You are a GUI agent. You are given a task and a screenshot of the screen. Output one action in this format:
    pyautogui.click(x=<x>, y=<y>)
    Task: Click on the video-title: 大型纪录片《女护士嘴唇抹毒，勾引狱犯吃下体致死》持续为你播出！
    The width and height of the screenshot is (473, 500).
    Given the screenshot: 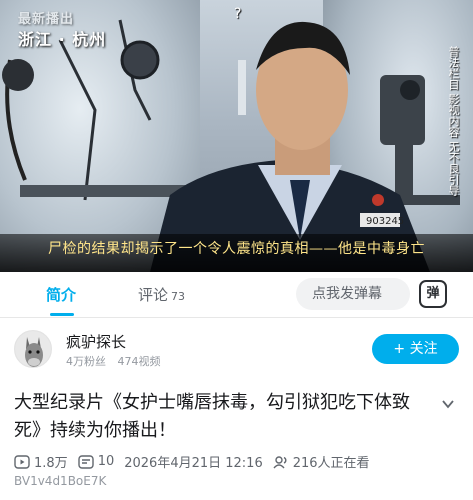 What is the action you would take?
    pyautogui.click(x=212, y=416)
    